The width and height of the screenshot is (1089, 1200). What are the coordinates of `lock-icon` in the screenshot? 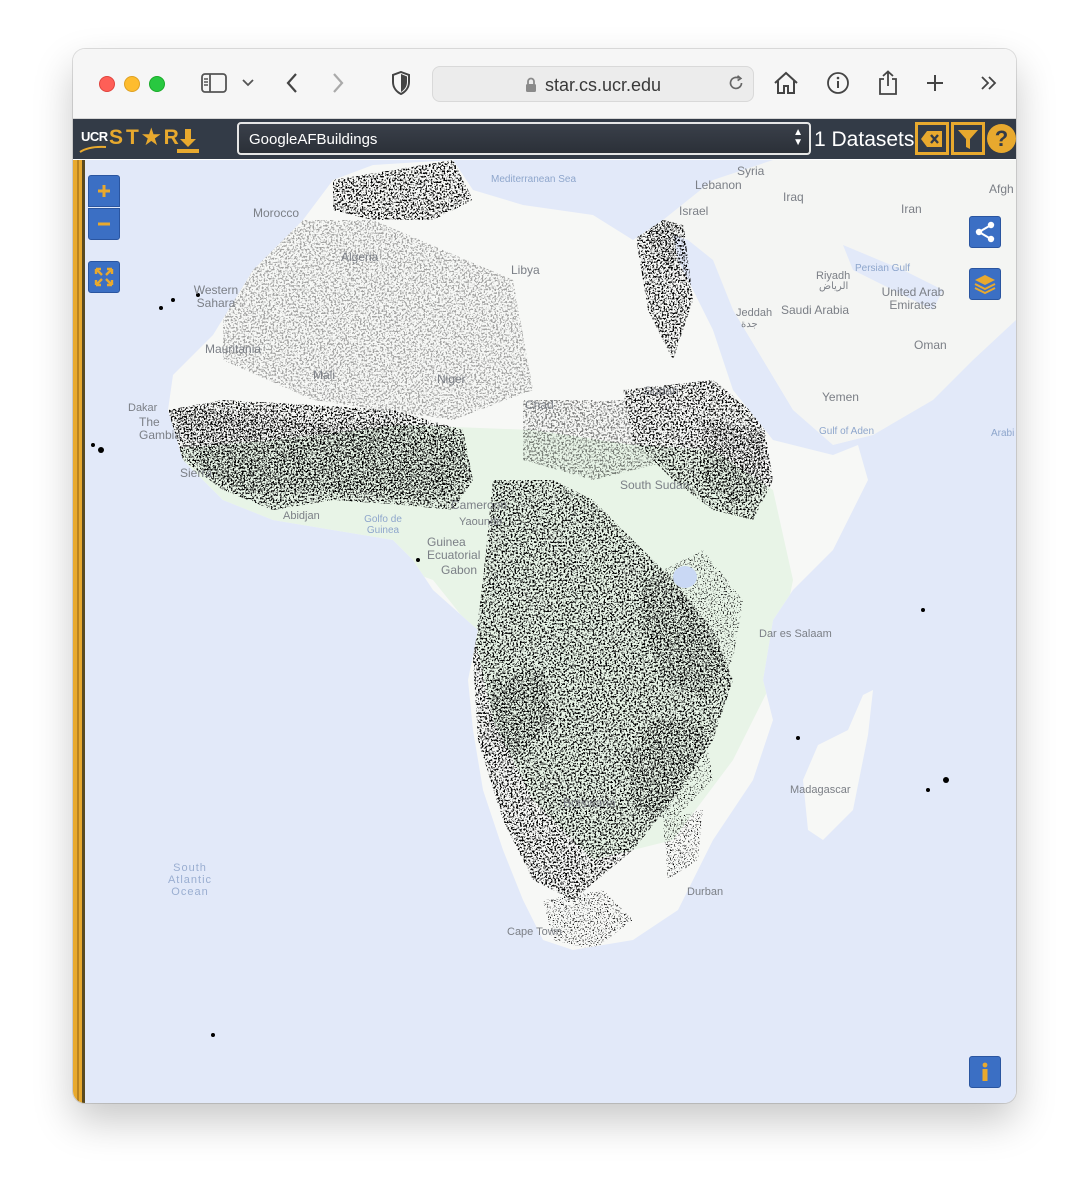 It's located at (531, 87).